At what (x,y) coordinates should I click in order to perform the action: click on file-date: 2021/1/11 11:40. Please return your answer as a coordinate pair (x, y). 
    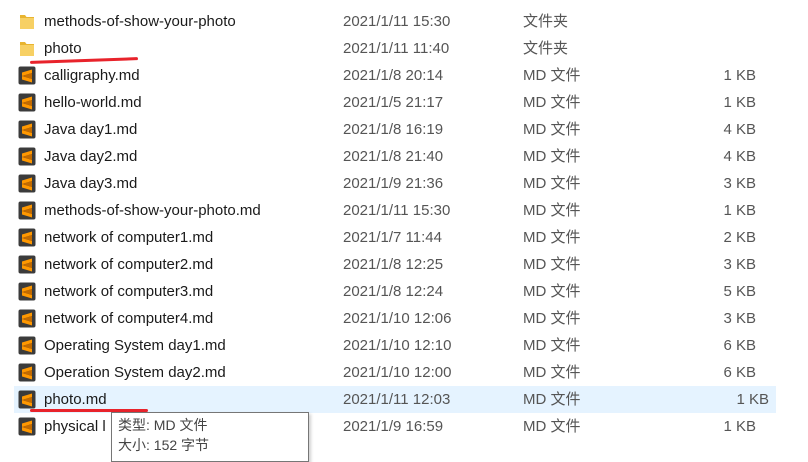
    Looking at the image, I should click on (396, 48).